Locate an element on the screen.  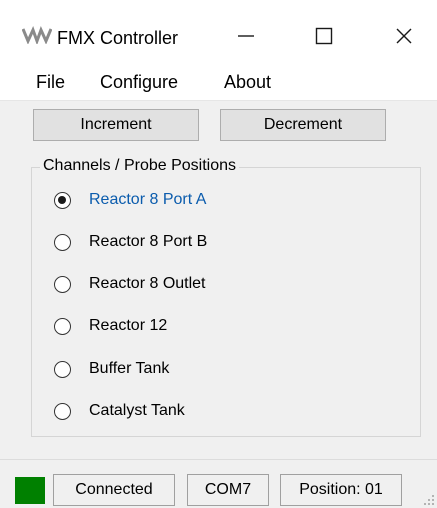
increment-button: Increment is located at coordinates (116, 125).